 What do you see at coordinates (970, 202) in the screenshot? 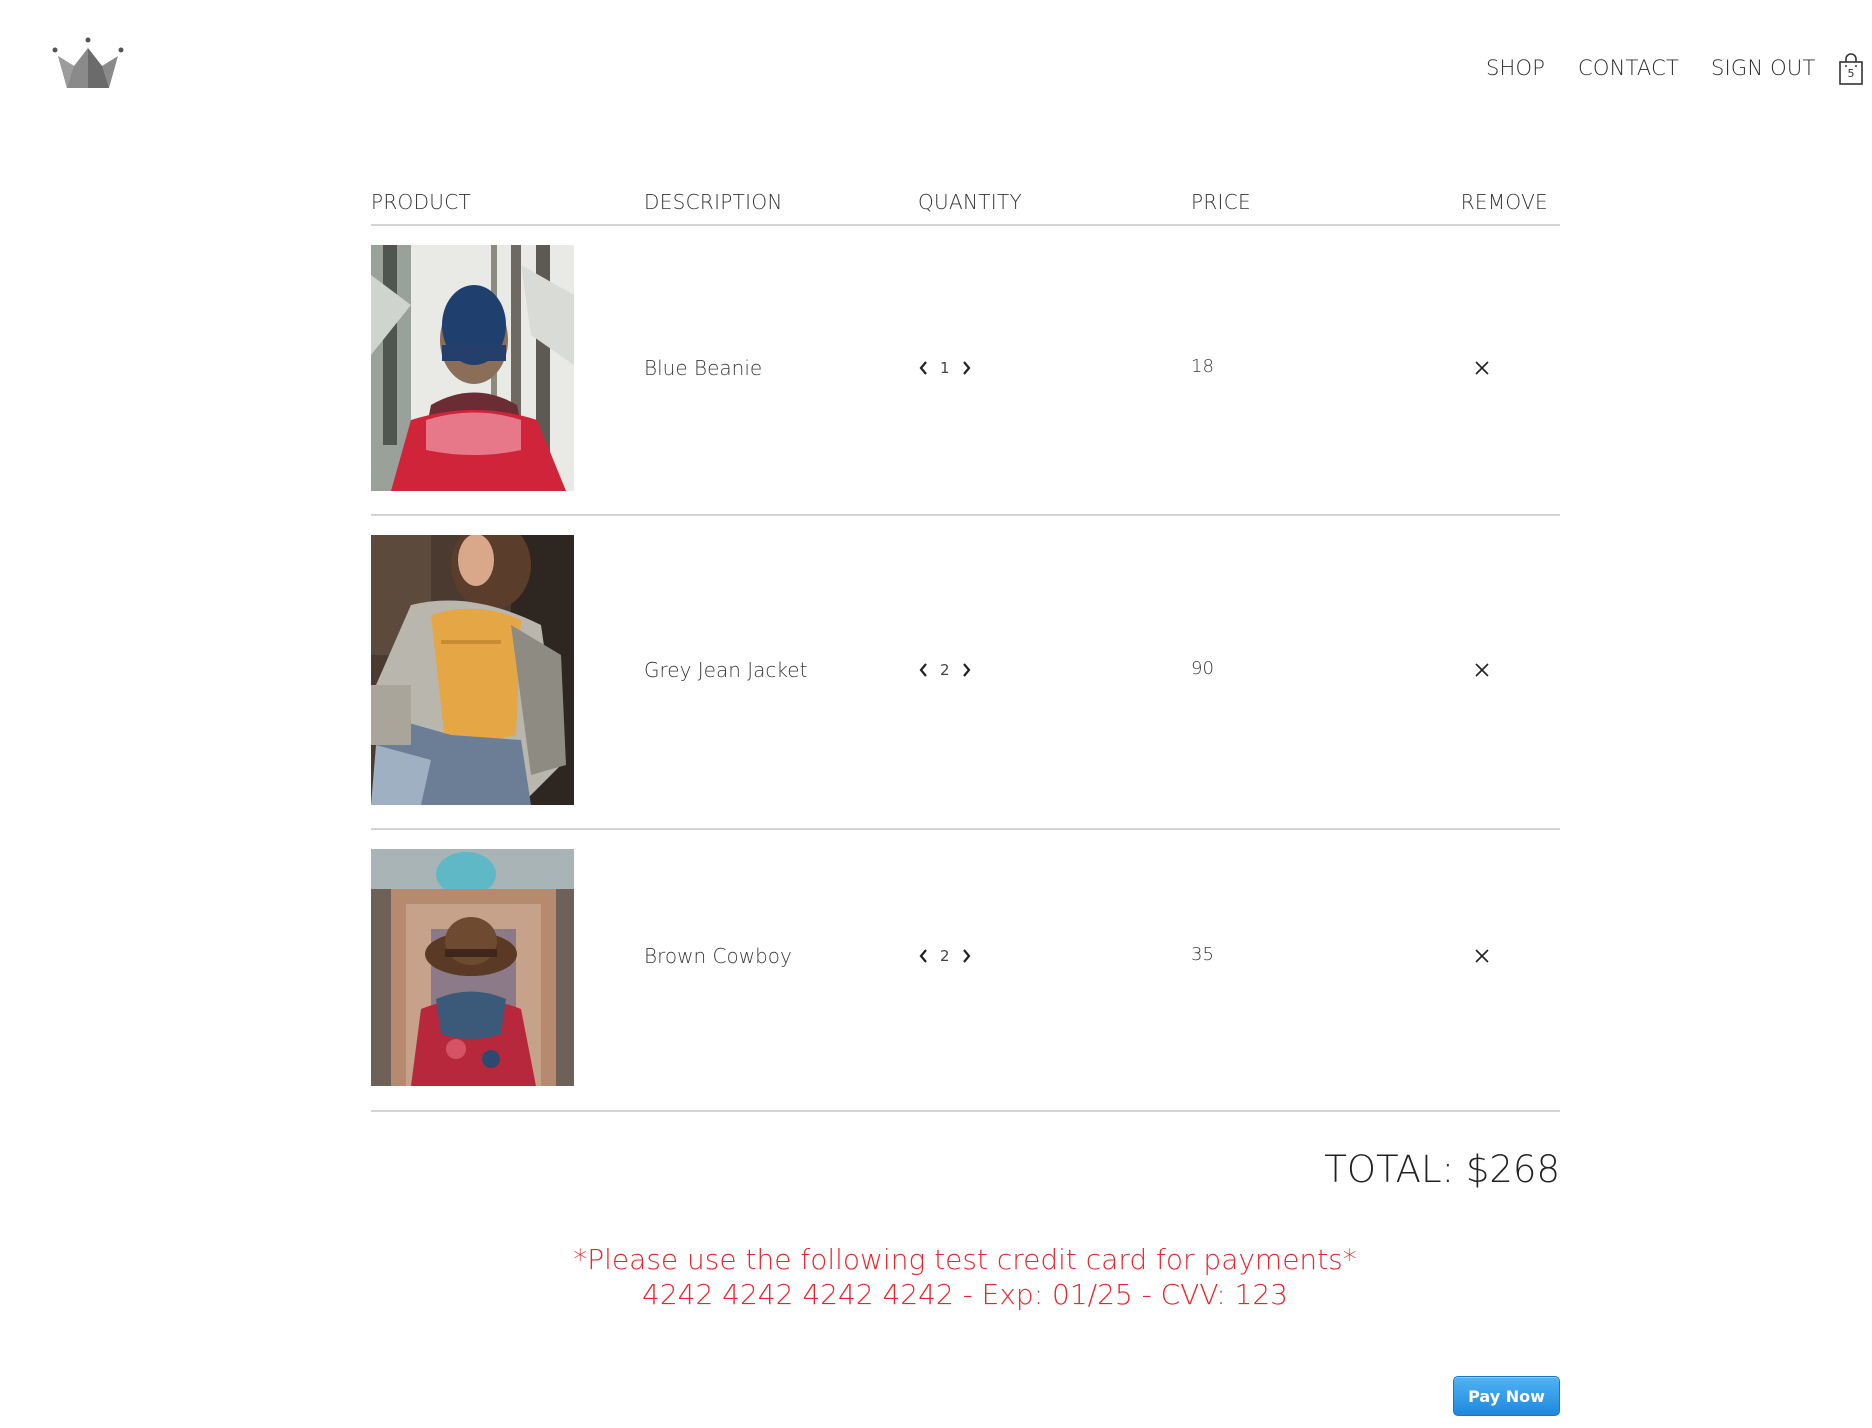
I see `column-header-quantity: QUANTITY` at bounding box center [970, 202].